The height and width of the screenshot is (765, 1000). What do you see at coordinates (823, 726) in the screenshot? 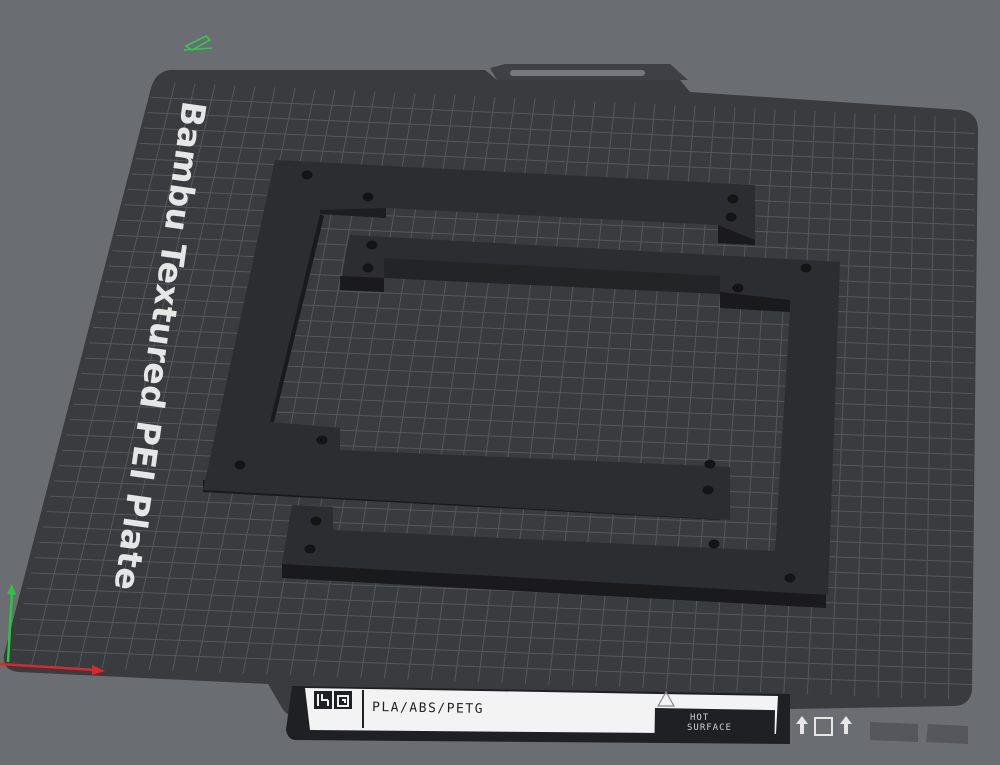
I see `square-icon` at bounding box center [823, 726].